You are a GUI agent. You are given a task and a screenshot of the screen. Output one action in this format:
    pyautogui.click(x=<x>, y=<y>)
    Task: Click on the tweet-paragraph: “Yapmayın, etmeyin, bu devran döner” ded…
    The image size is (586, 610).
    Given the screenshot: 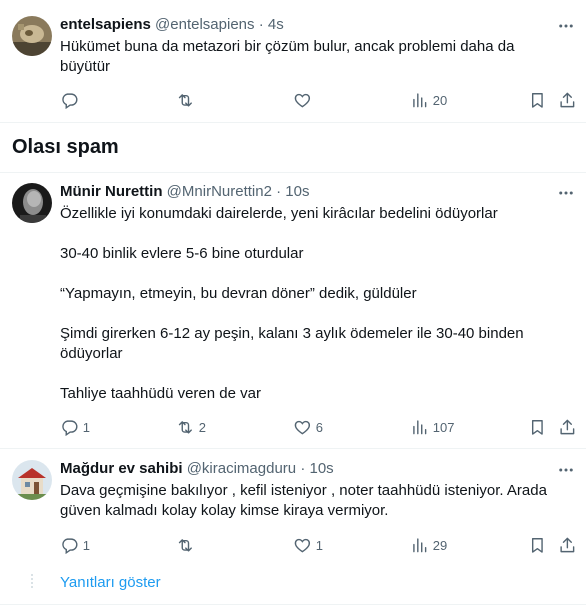 What is the action you would take?
    pyautogui.click(x=238, y=293)
    